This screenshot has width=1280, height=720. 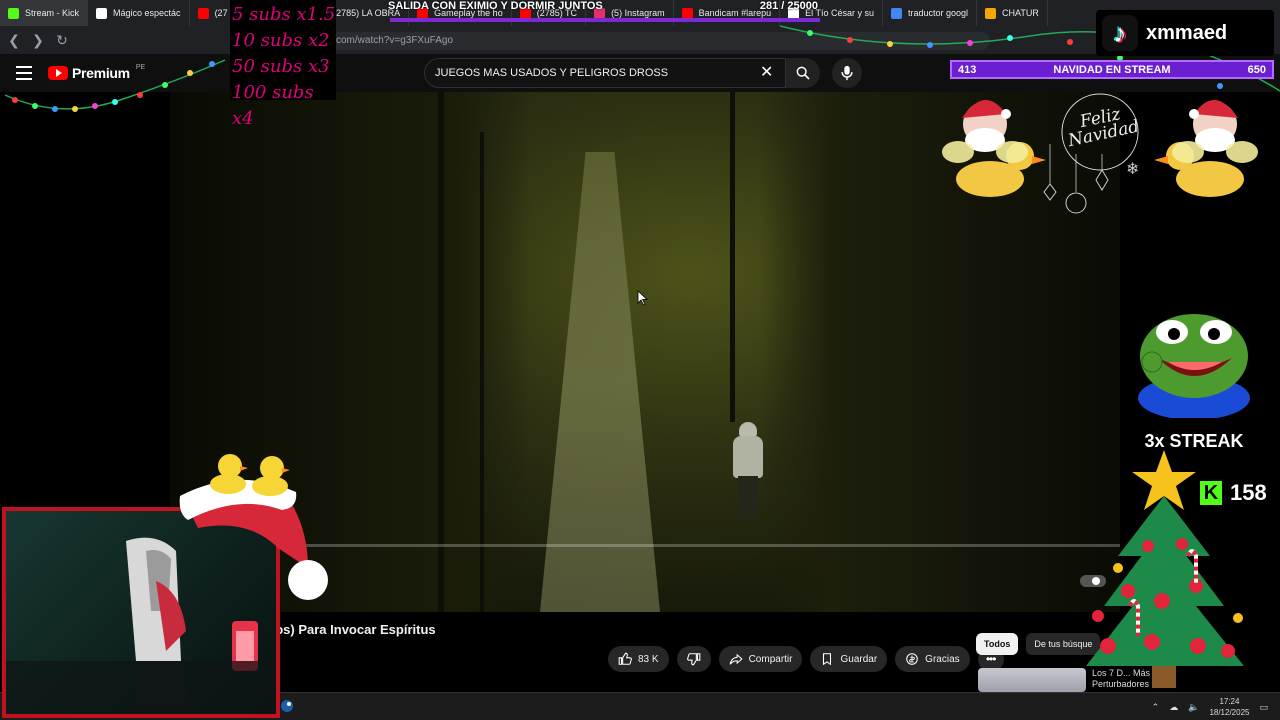 I want to click on save-button: Guardar, so click(x=849, y=659).